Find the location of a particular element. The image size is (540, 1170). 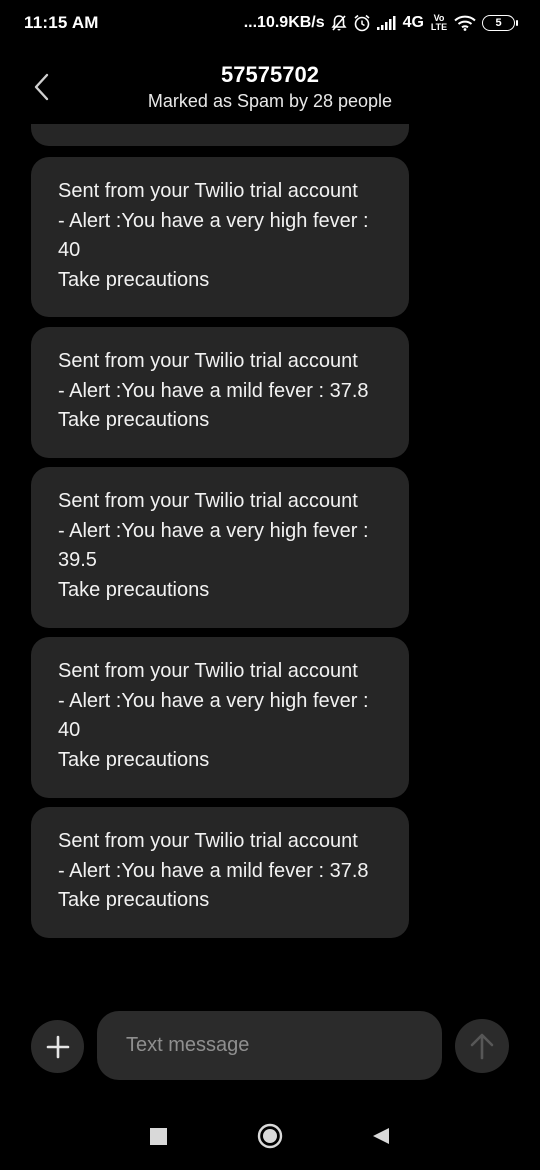

message-bubble-partial is located at coordinates (220, 135).